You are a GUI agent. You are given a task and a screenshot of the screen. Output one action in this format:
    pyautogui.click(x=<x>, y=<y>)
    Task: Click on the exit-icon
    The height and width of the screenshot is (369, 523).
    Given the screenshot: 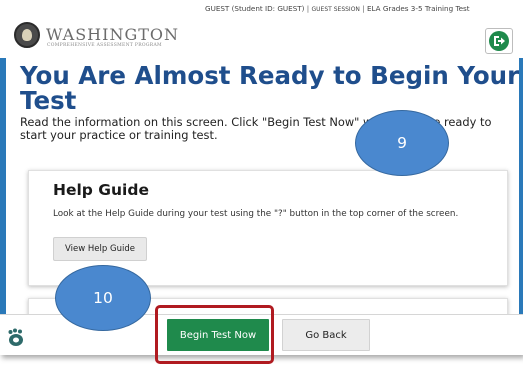 What is the action you would take?
    pyautogui.click(x=499, y=41)
    